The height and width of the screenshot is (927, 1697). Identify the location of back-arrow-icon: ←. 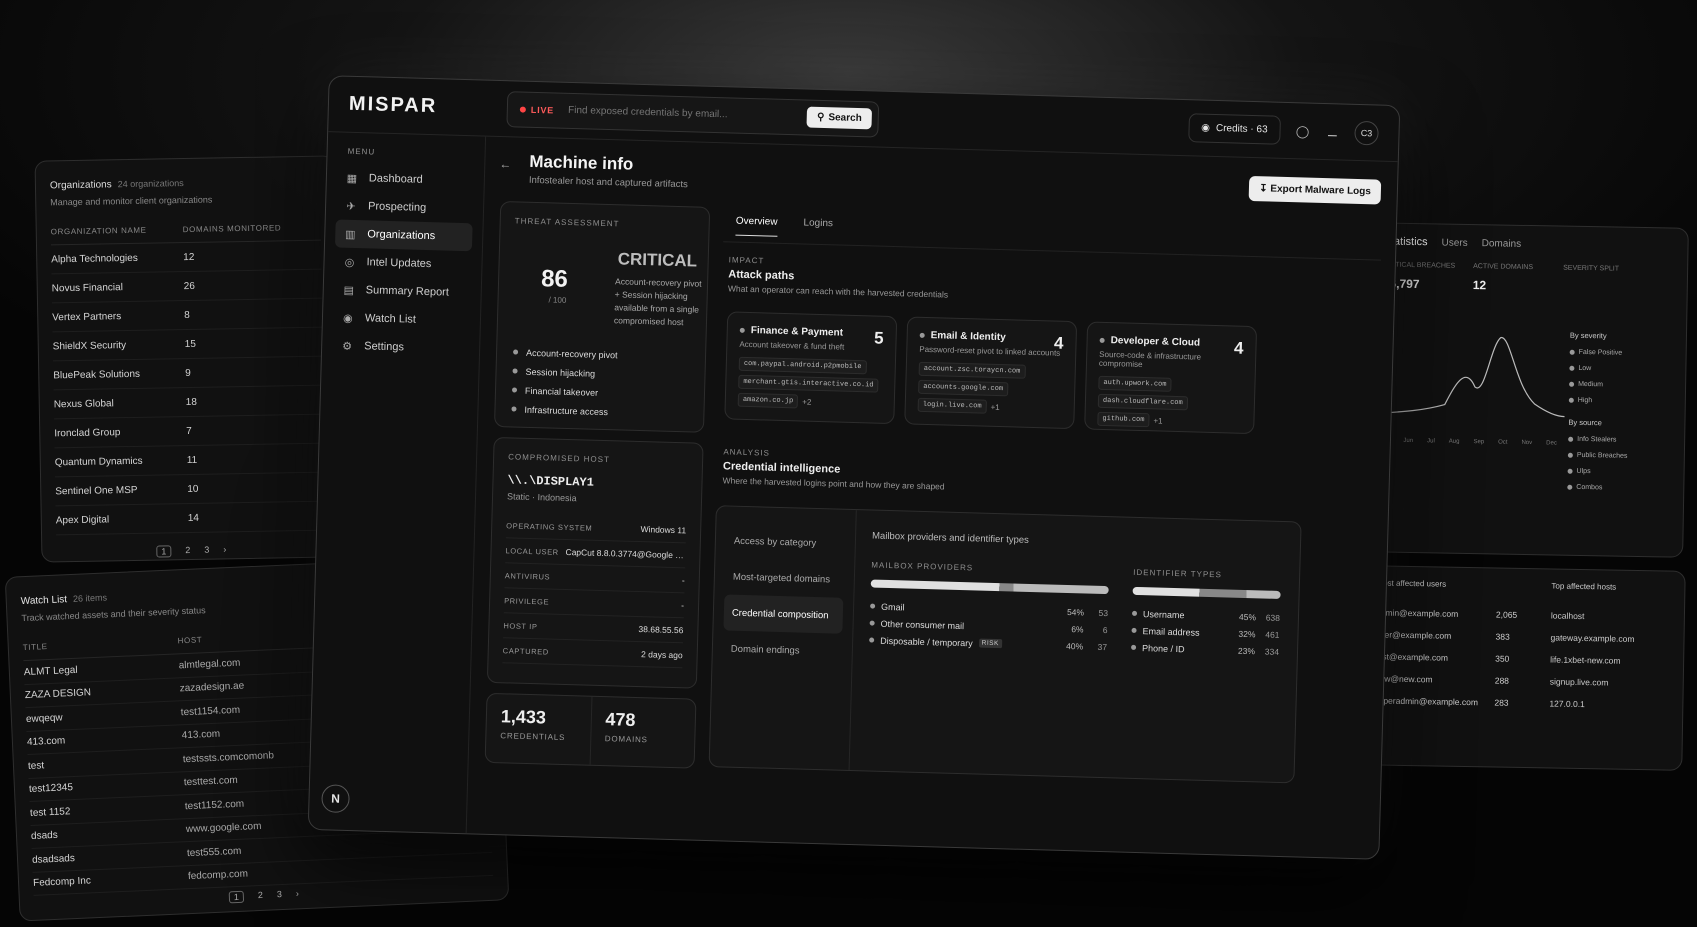
(505, 164).